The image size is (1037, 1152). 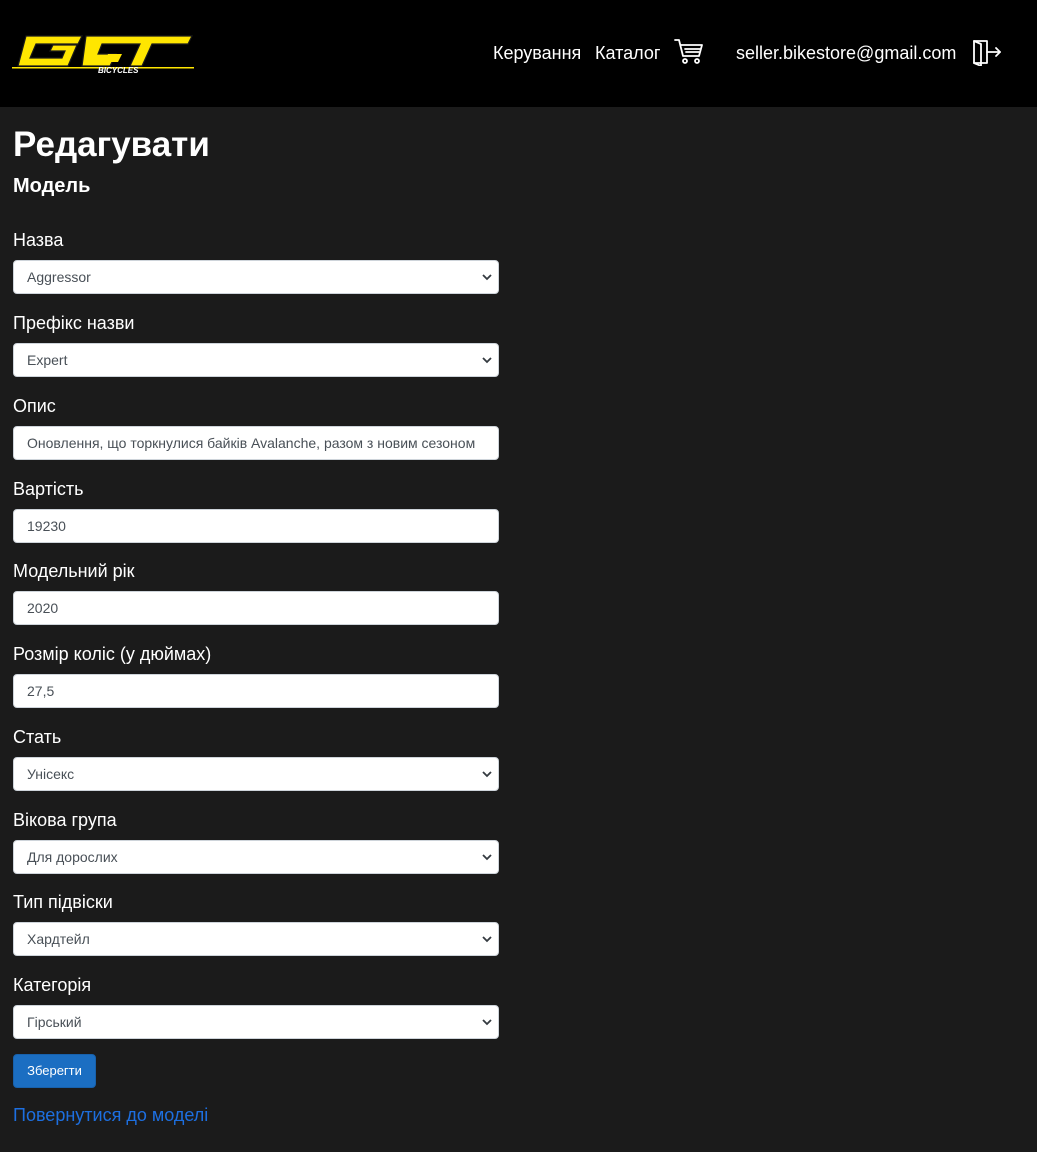 I want to click on name-prefix-select: Expert, so click(x=256, y=360).